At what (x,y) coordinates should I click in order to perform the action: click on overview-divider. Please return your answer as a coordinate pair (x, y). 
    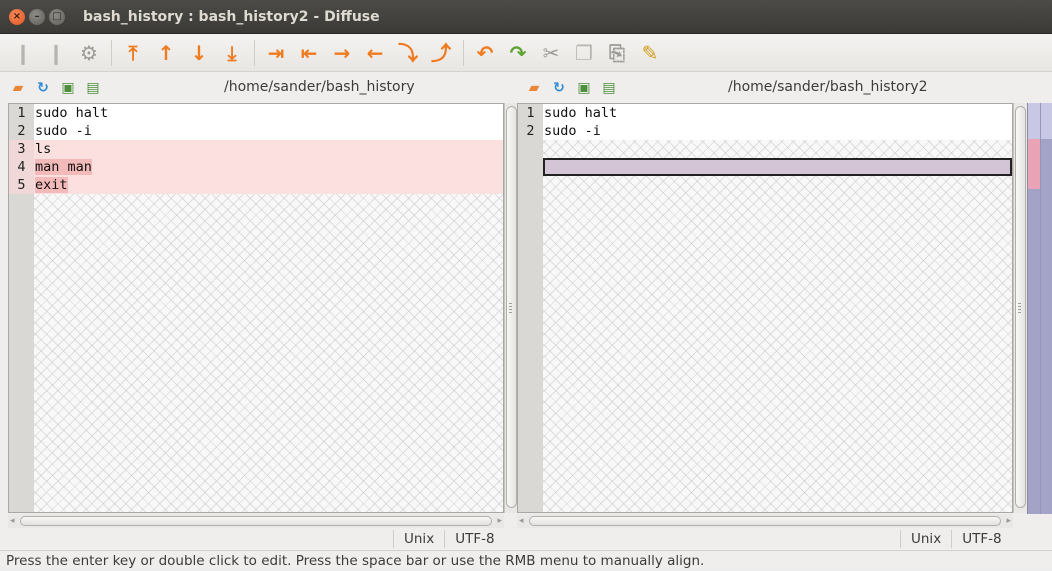
    Looking at the image, I should click on (1040, 308).